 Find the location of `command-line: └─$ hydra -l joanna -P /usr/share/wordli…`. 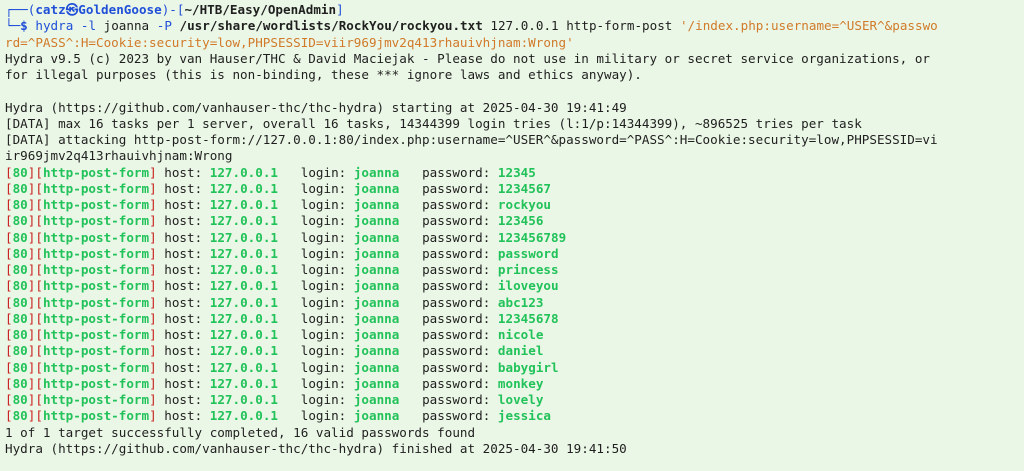

command-line: └─$ hydra -l joanna -P /usr/share/wordli… is located at coordinates (514, 26).